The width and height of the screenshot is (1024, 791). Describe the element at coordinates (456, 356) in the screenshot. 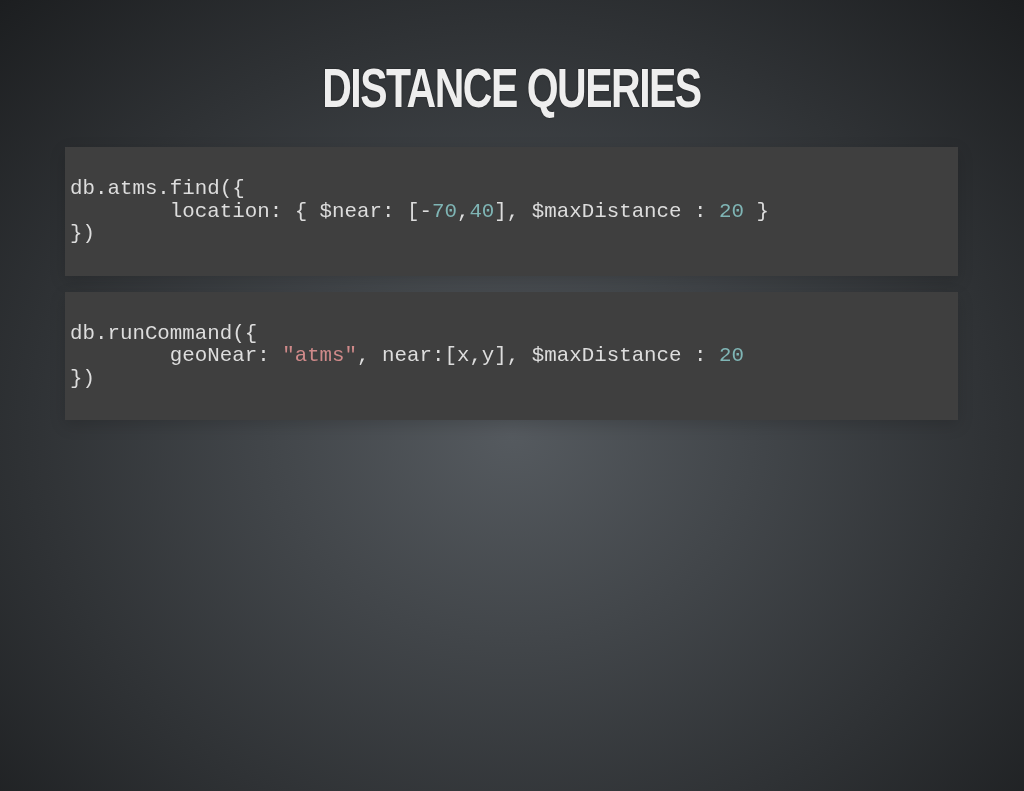

I see `code-line: geoNear: "atms", near:[x,y], $maxDistance : 20` at that location.